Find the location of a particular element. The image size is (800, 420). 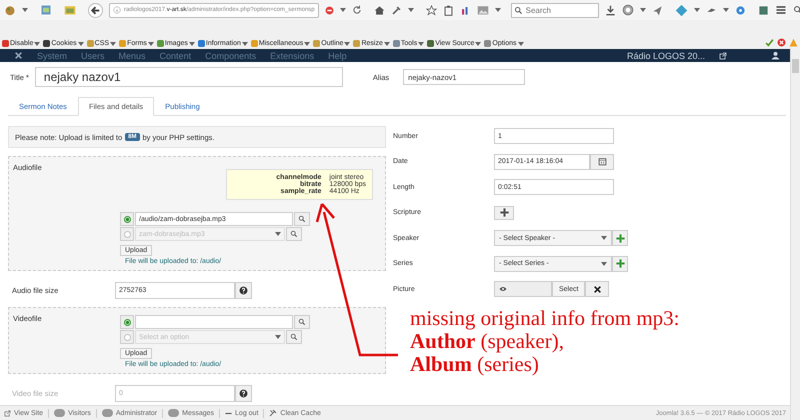

block-icon is located at coordinates (329, 10).